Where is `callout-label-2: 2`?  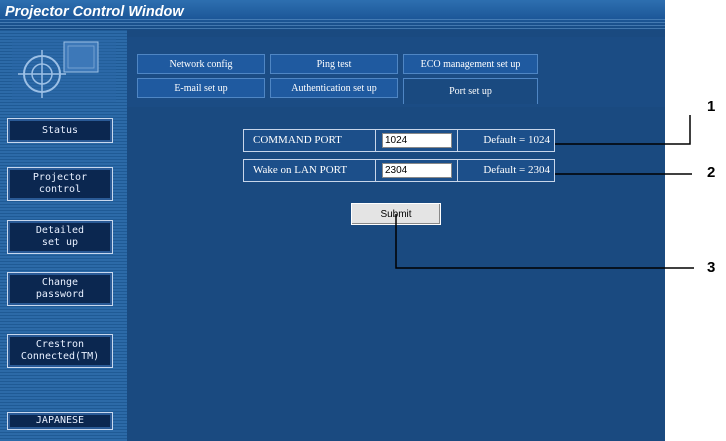
callout-label-2: 2 is located at coordinates (711, 172).